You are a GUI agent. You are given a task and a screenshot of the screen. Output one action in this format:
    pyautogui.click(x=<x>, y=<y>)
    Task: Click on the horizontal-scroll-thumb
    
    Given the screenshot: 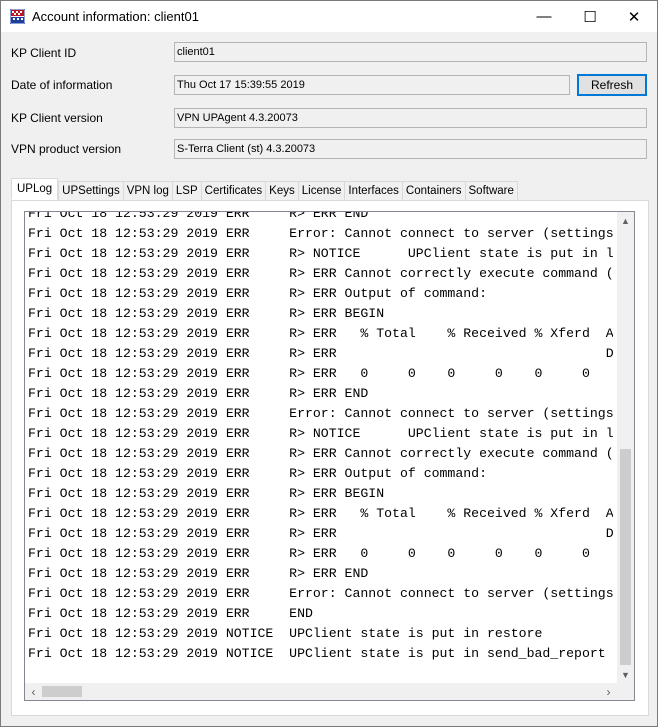 What is the action you would take?
    pyautogui.click(x=62, y=691)
    